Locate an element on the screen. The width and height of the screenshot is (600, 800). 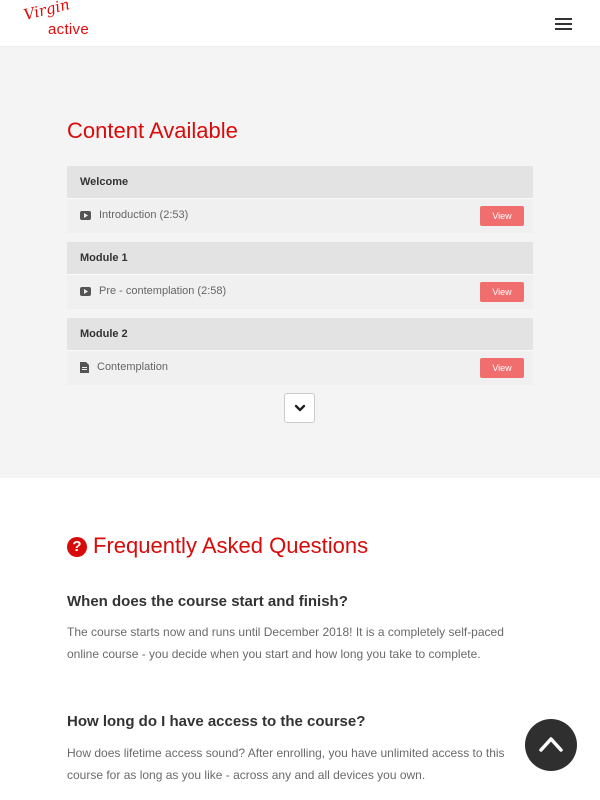
lesson-title: Contemplation is located at coordinates (132, 367).